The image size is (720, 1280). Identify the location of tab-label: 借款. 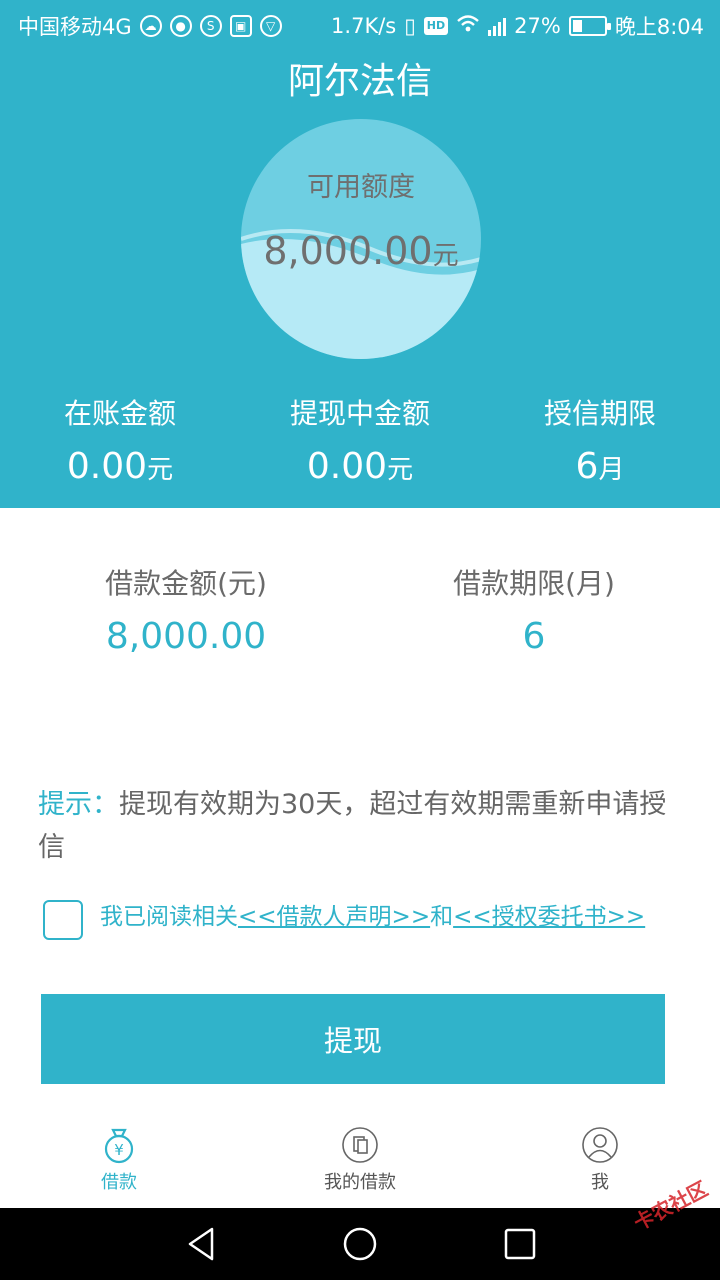
(119, 1182).